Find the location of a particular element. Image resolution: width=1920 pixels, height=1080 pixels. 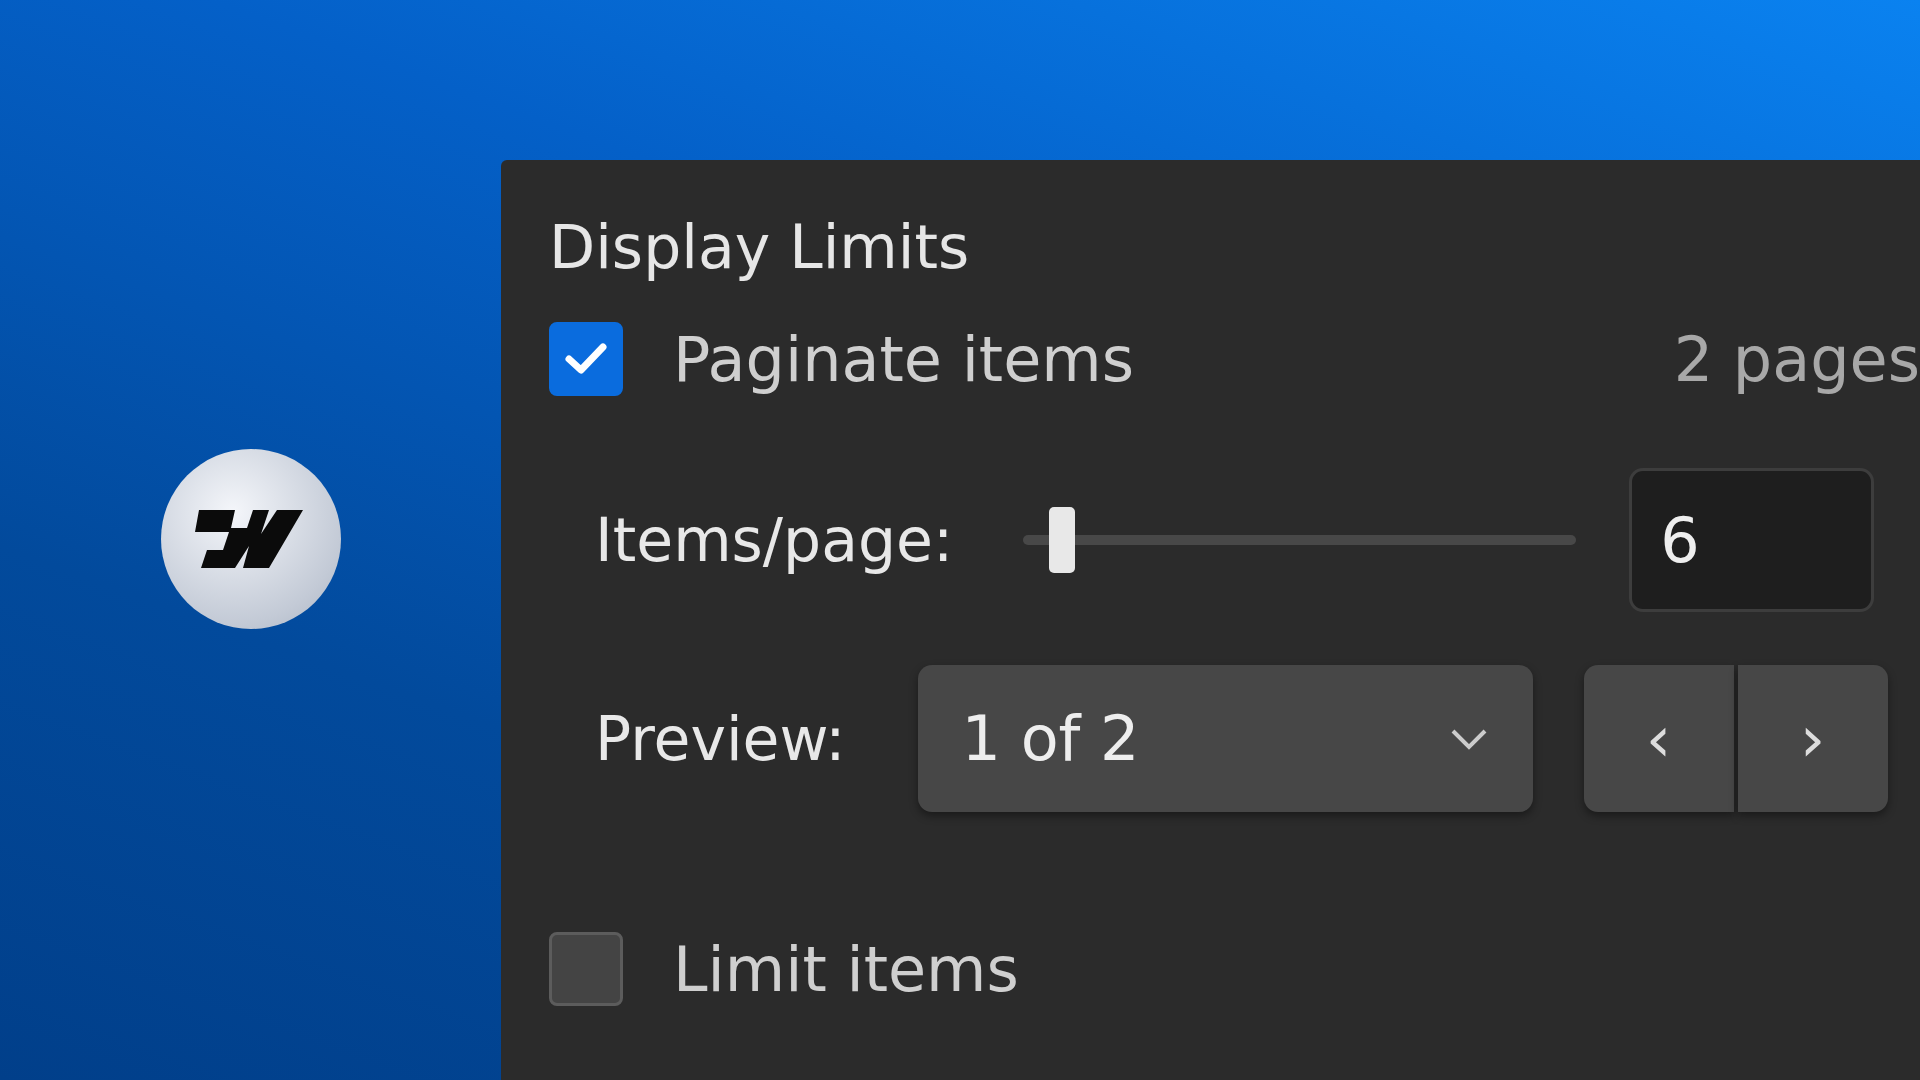

slider-thumb is located at coordinates (1061, 540).